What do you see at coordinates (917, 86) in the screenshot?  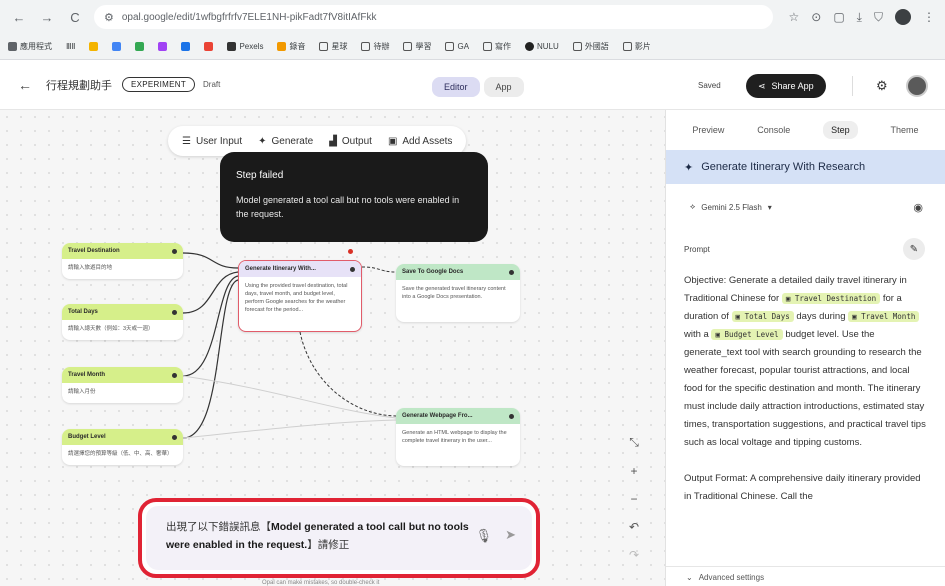 I see `user-avatar` at bounding box center [917, 86].